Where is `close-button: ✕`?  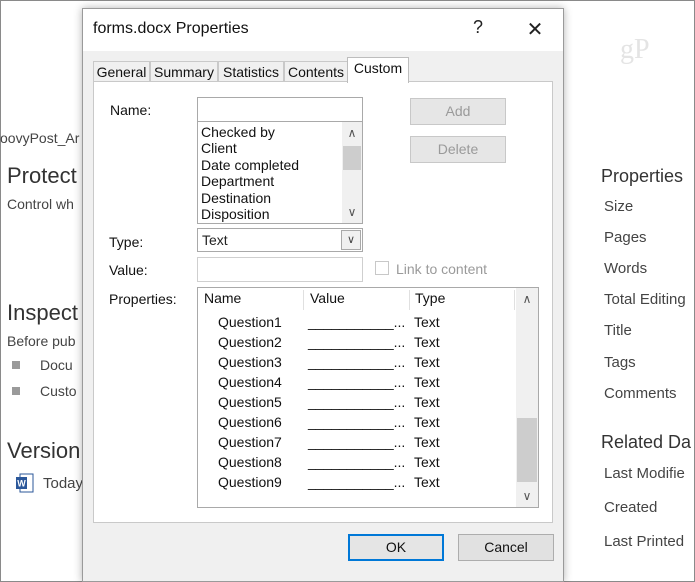
close-button: ✕ is located at coordinates (535, 29).